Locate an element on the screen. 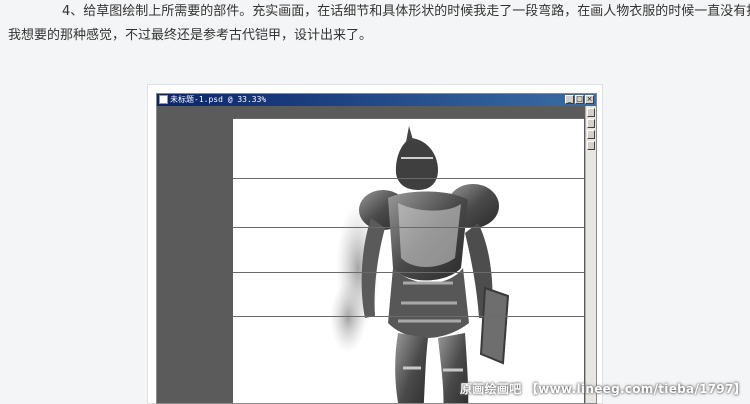 This screenshot has height=404, width=750. document-icon is located at coordinates (163, 99).